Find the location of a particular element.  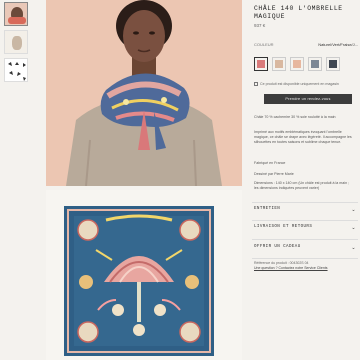

accordion-delivery: LIVRAISON ET RETOURS ⌄ is located at coordinates (305, 228).